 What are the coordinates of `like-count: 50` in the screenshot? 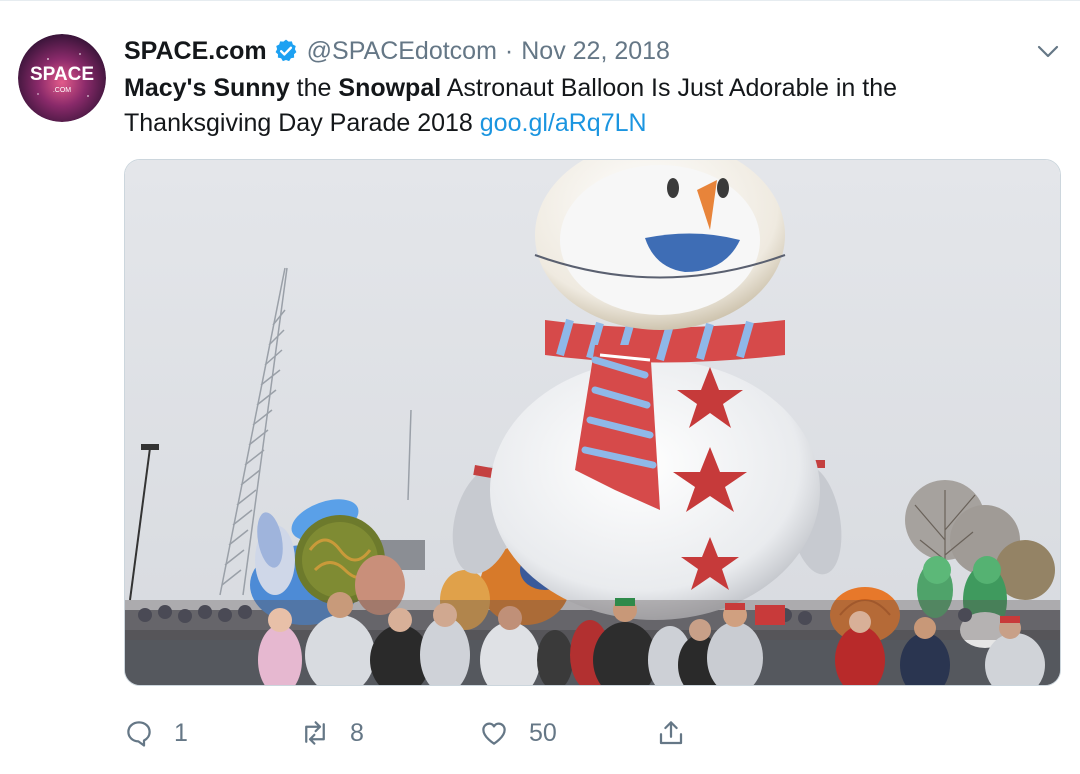 It's located at (543, 732).